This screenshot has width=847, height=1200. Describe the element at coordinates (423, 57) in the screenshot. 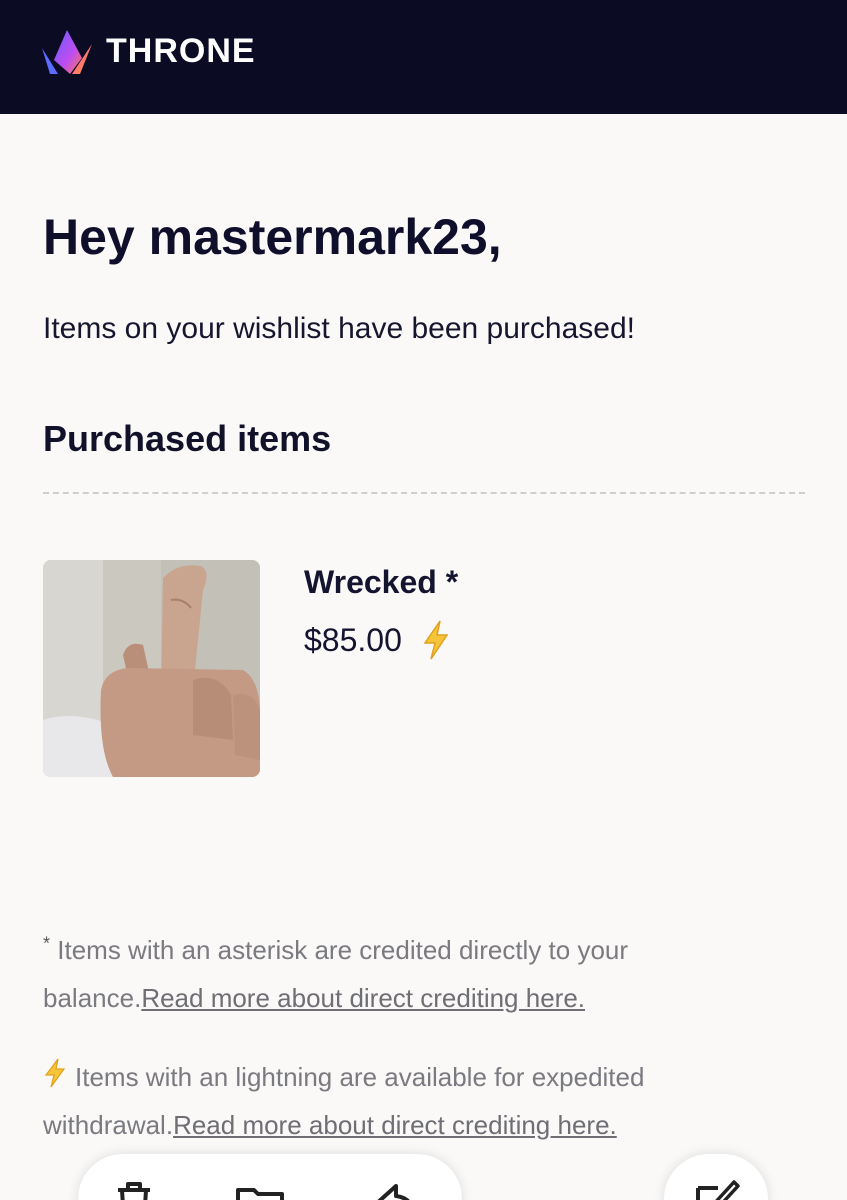

I see `email-header: THRONE` at that location.